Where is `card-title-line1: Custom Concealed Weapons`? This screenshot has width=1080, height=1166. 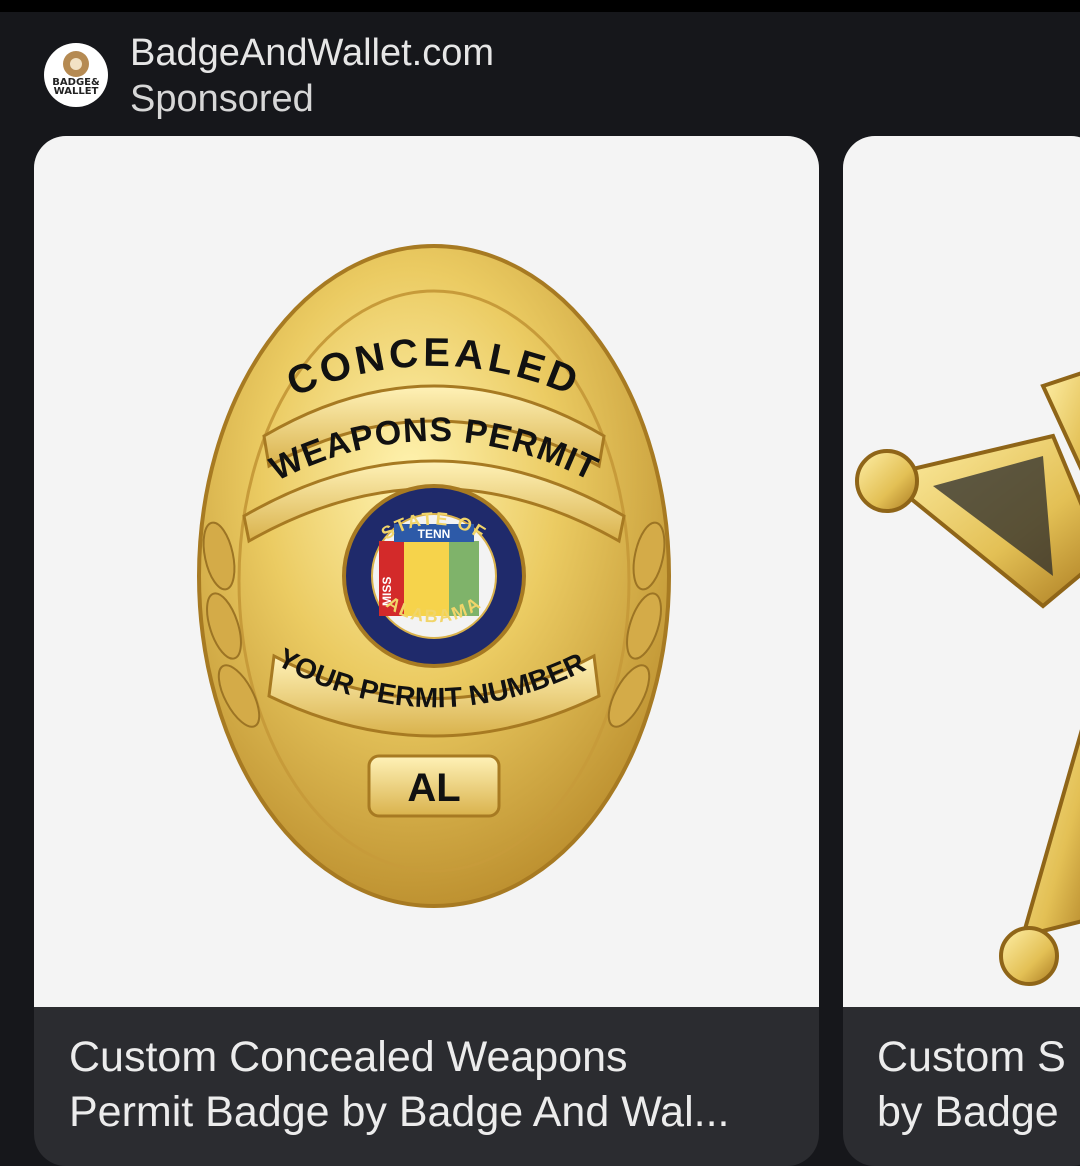
card-title-line1: Custom Concealed Weapons is located at coordinates (439, 1057).